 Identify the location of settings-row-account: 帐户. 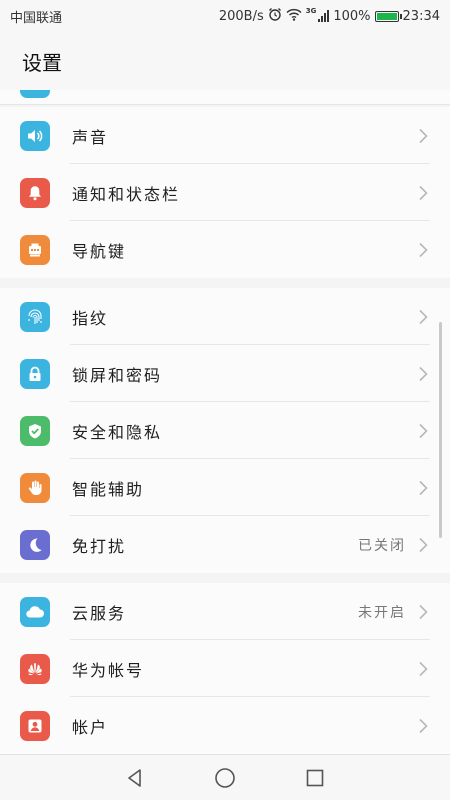
(225, 725).